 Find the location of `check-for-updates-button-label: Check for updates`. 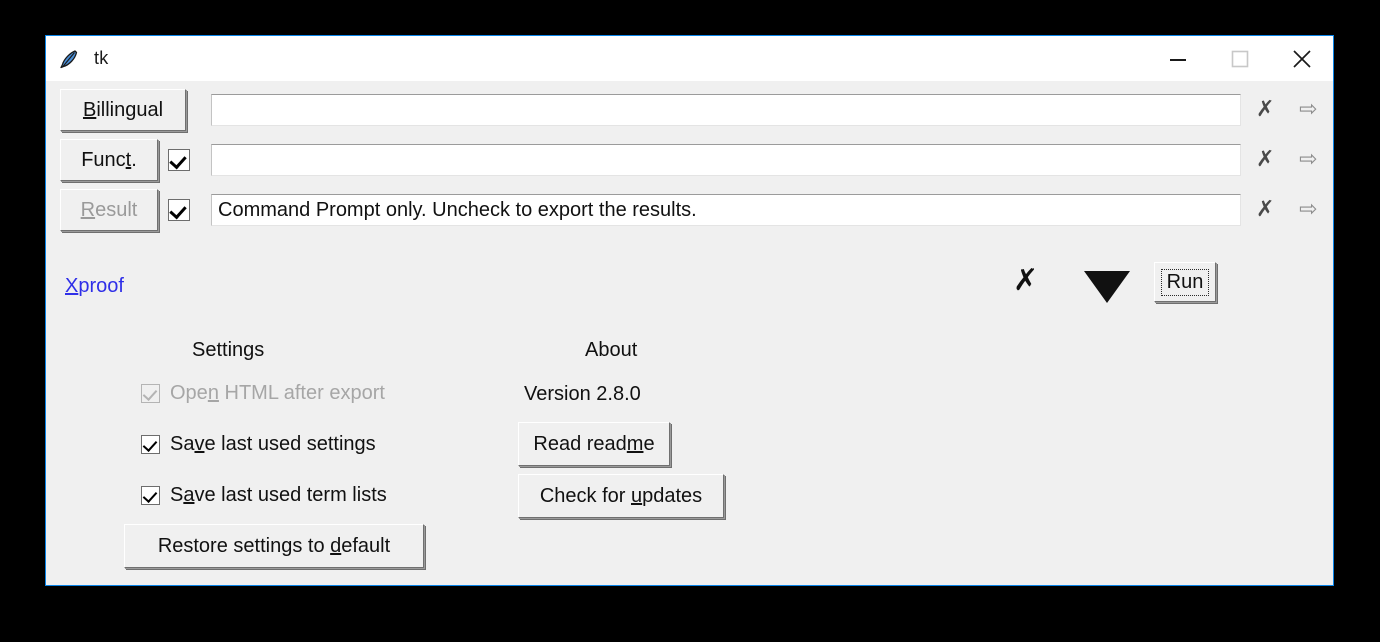

check-for-updates-button-label: Check for updates is located at coordinates (621, 495).